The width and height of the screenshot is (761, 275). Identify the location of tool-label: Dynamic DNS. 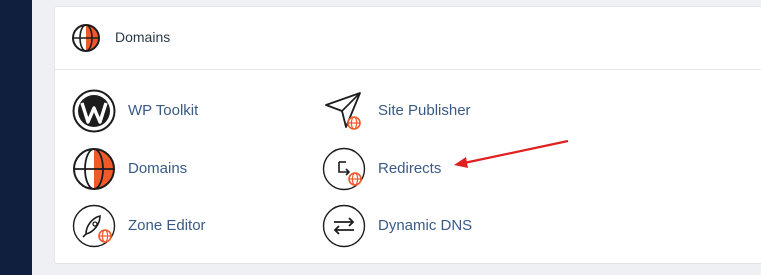
(425, 225).